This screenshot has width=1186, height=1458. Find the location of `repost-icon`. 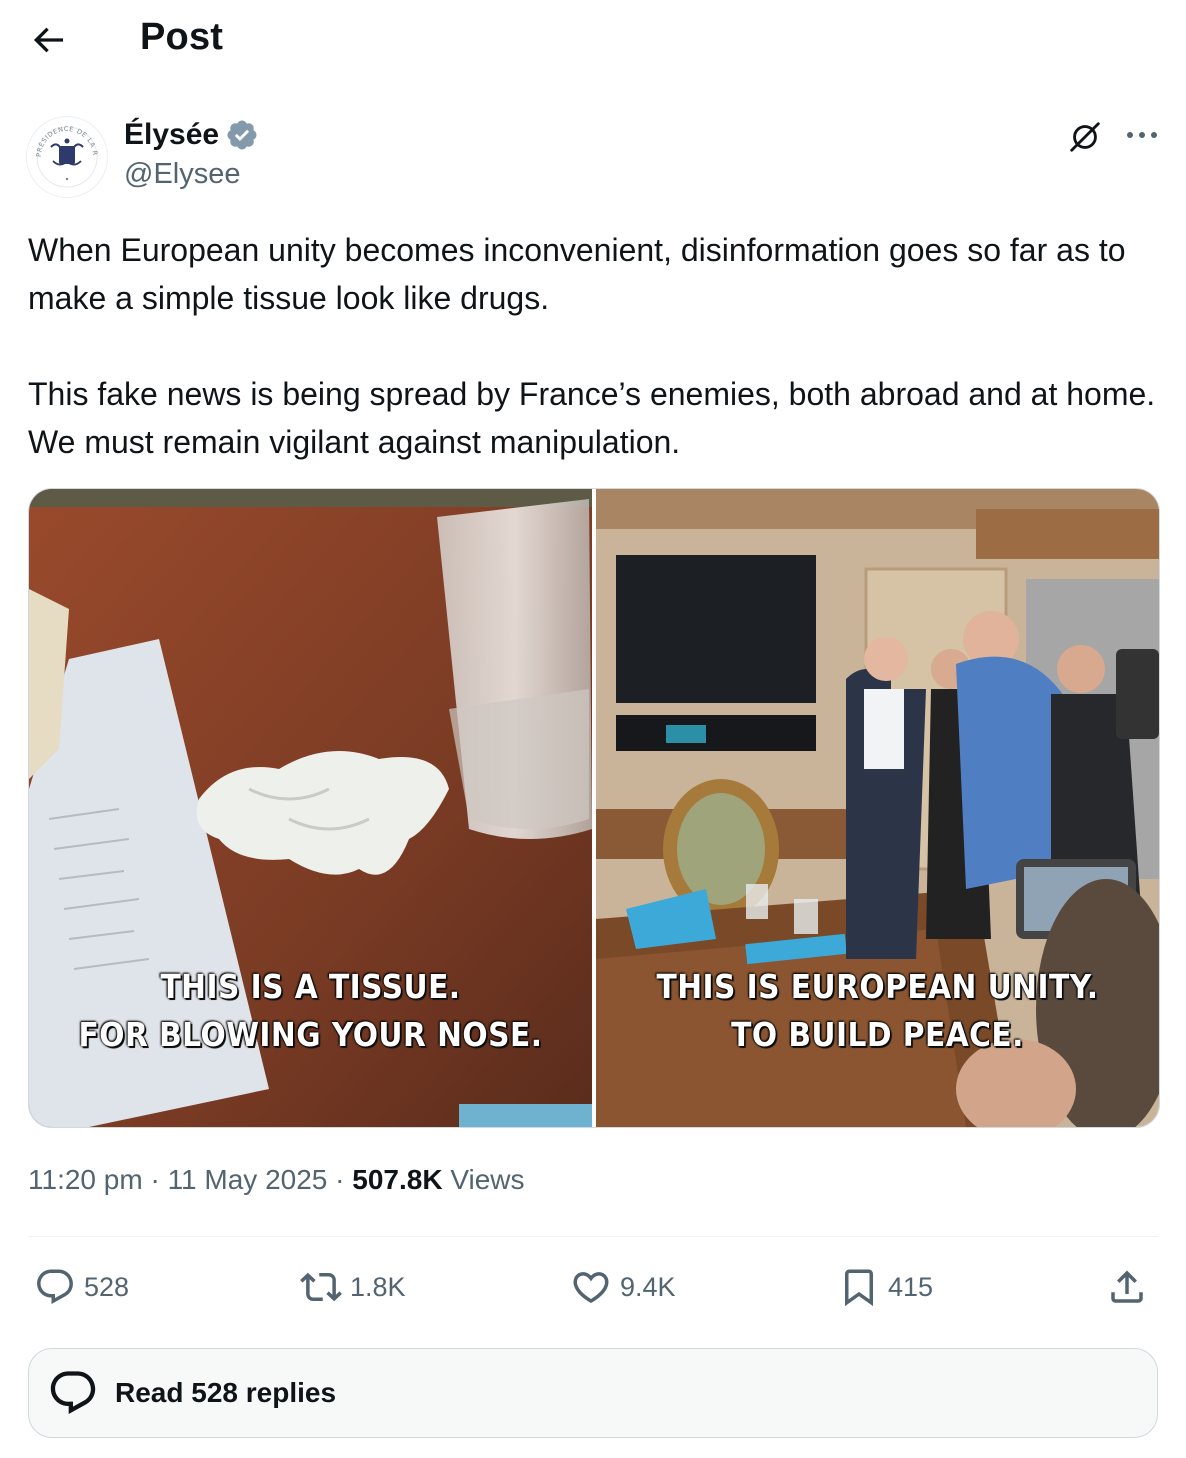

repost-icon is located at coordinates (321, 1287).